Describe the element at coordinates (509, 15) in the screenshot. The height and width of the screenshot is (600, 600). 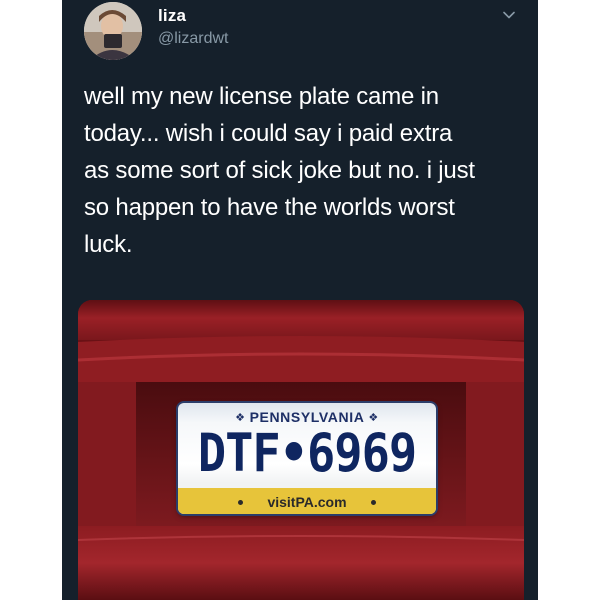
I see `chevron-down-icon` at that location.